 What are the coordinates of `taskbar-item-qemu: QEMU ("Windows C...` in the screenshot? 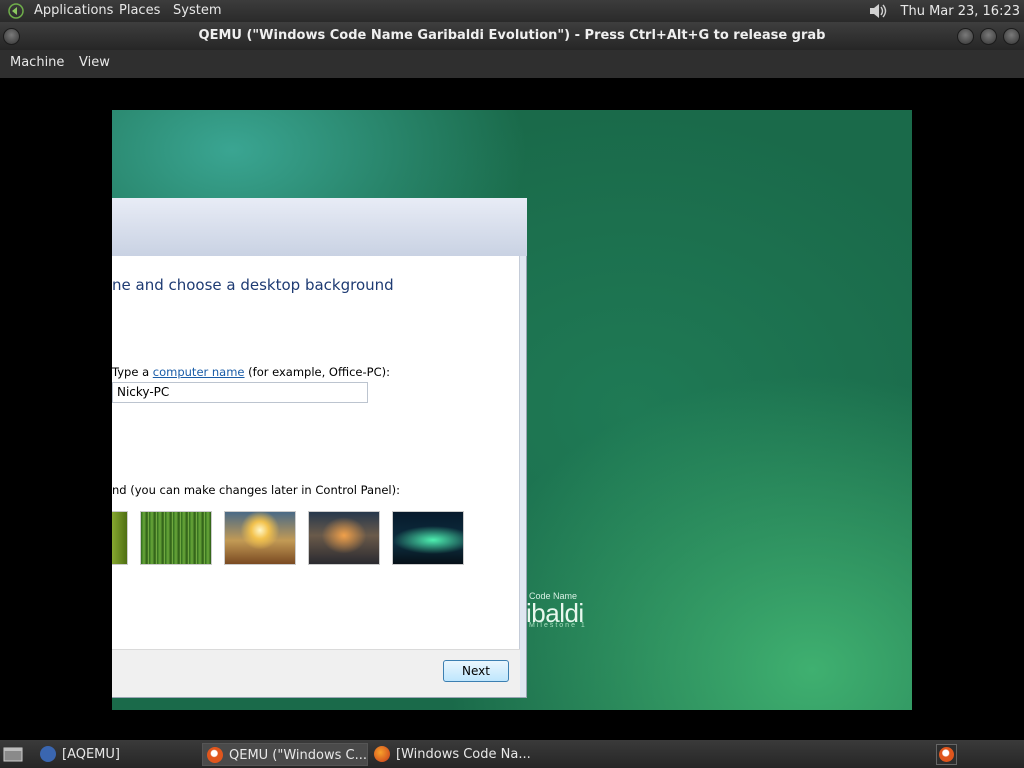 It's located at (285, 754).